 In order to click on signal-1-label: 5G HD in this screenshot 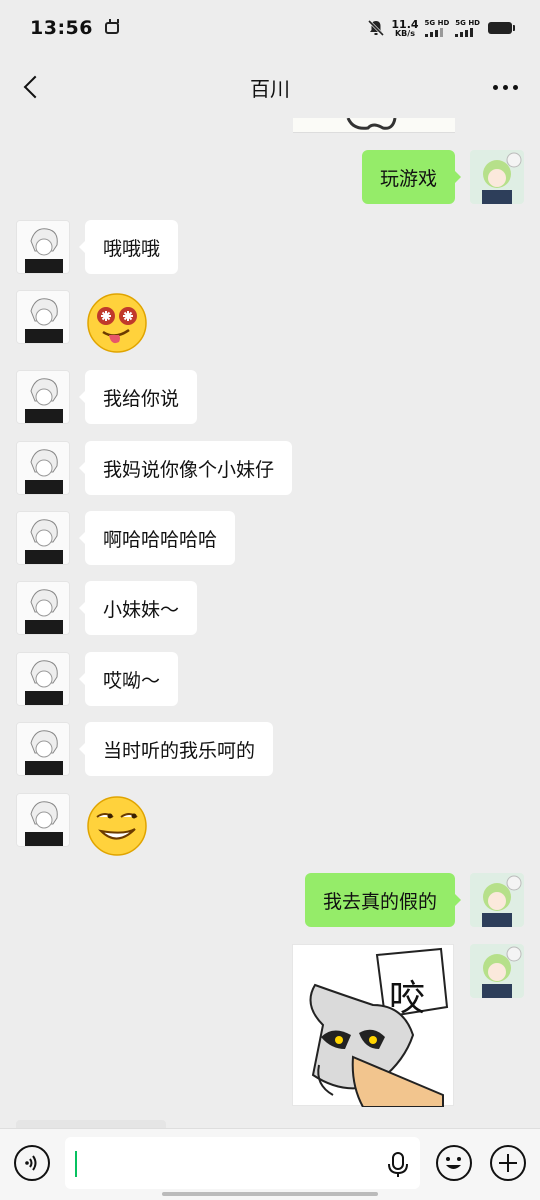, I will do `click(437, 22)`.